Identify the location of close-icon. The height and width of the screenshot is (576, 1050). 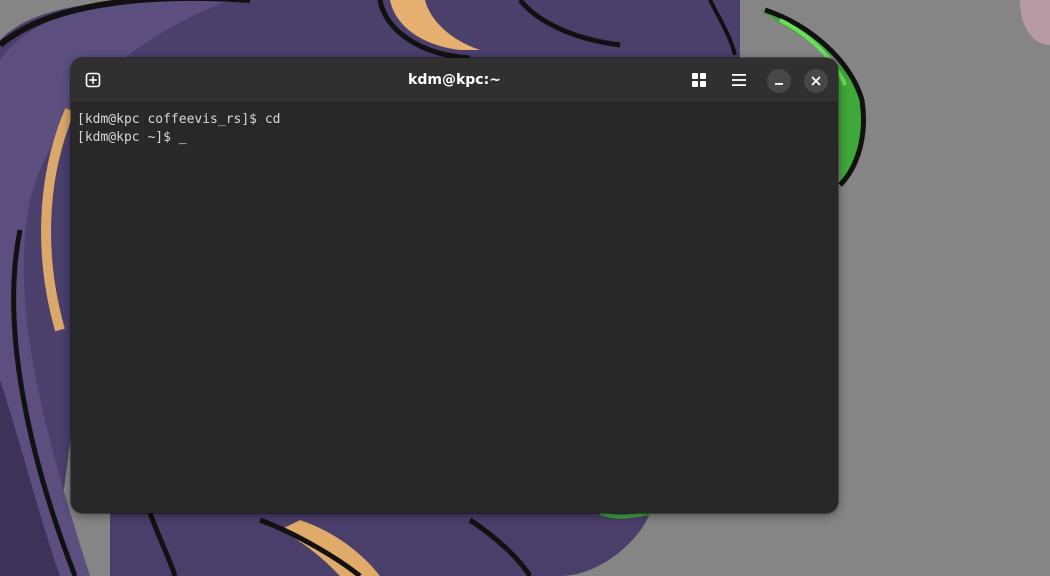
(816, 81).